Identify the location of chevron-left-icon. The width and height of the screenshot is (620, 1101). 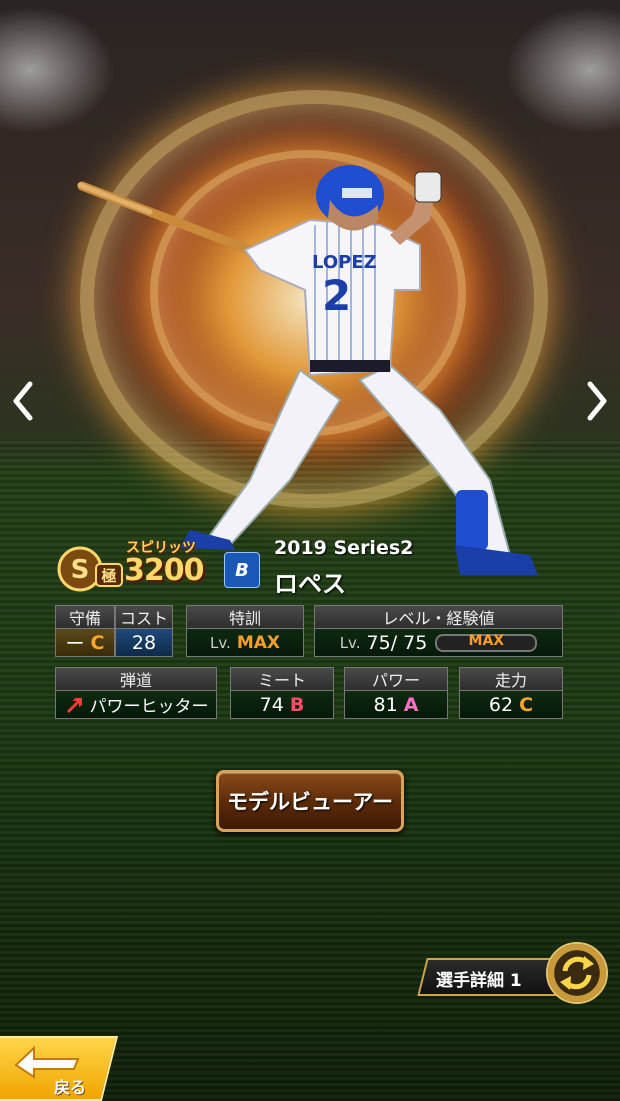
(23, 401).